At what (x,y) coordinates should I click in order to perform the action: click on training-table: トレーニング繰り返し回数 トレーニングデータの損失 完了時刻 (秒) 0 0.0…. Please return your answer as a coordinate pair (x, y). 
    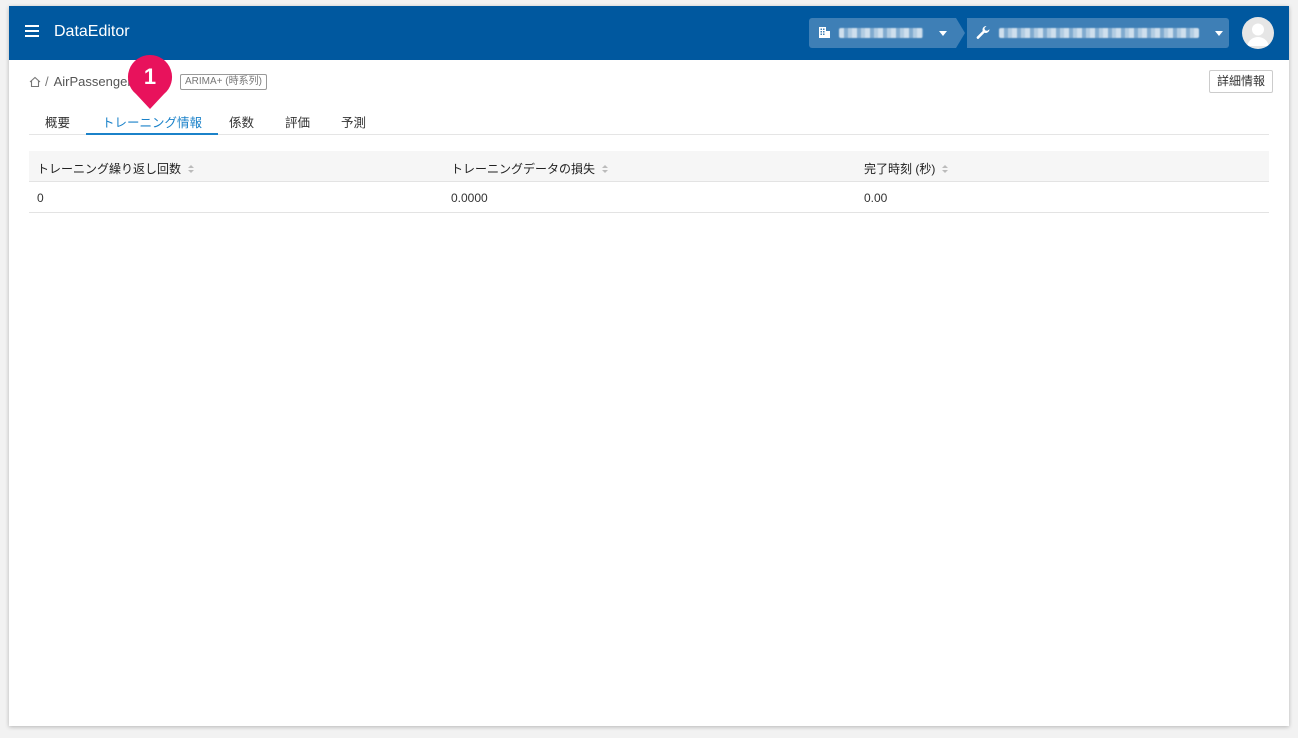
    Looking at the image, I should click on (649, 182).